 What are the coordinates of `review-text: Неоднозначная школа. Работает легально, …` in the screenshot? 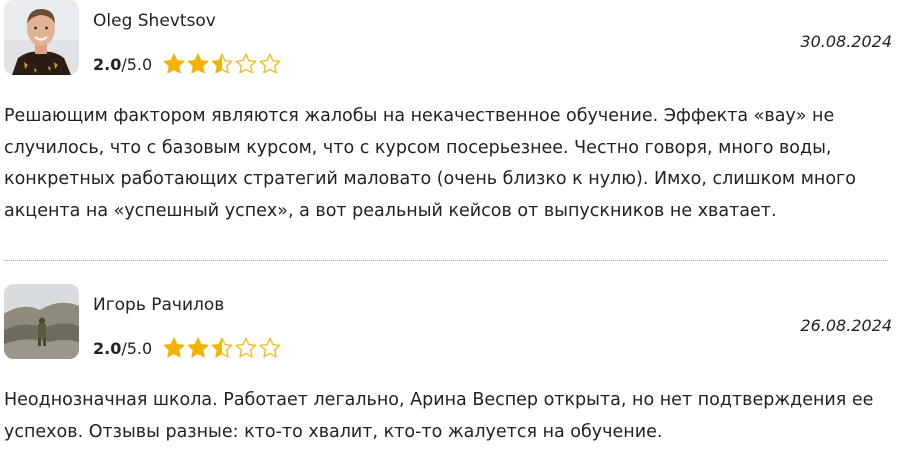 It's located at (439, 416).